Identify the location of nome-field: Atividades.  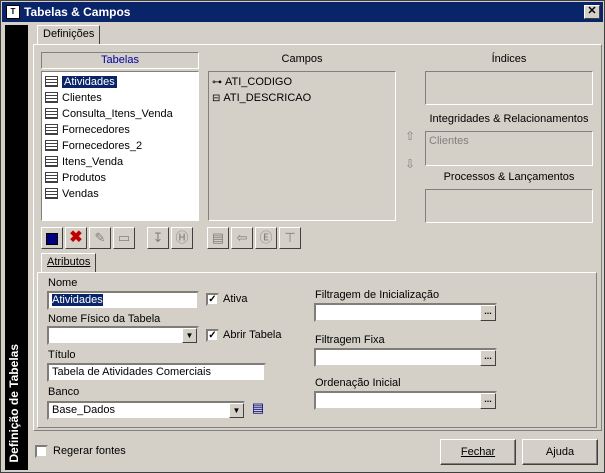
(123, 300).